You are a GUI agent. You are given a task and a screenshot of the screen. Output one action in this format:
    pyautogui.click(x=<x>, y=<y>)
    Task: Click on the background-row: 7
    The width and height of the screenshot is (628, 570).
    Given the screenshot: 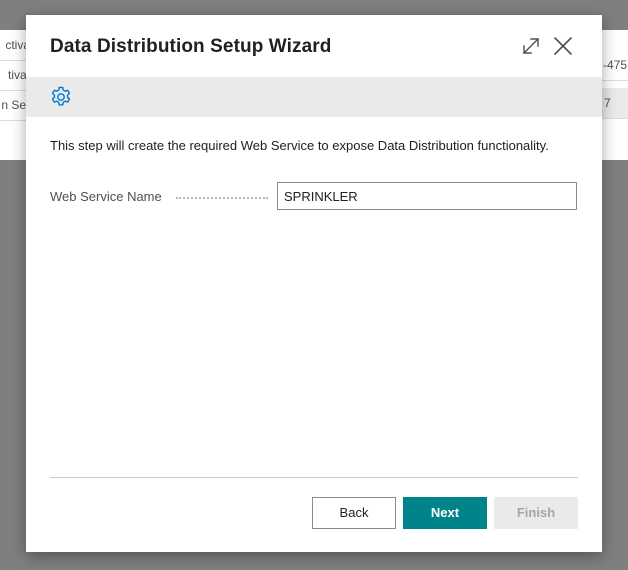 What is the action you would take?
    pyautogui.click(x=614, y=103)
    